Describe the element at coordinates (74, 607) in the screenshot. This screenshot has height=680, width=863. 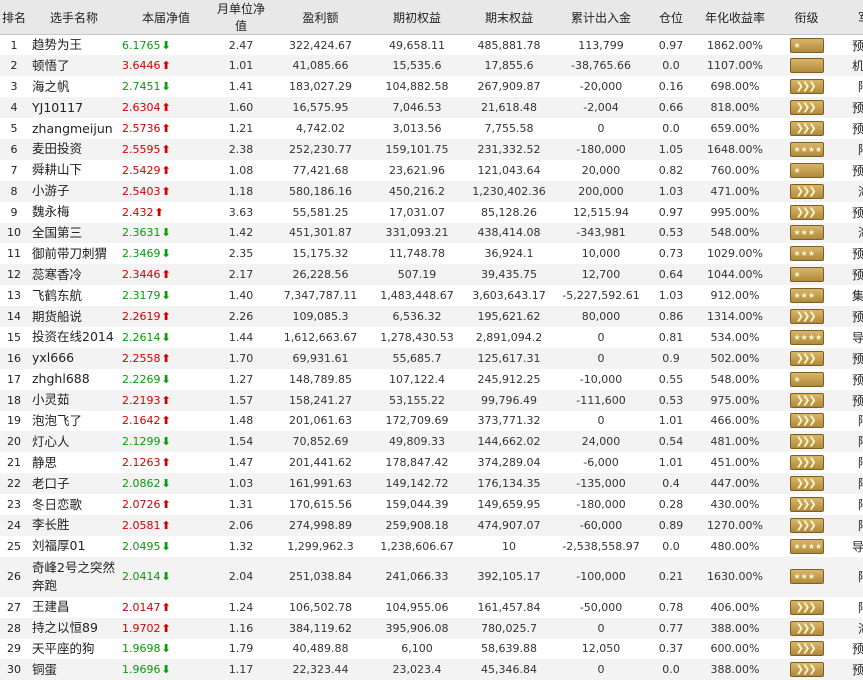
I see `player-name-link: 王建昌` at that location.